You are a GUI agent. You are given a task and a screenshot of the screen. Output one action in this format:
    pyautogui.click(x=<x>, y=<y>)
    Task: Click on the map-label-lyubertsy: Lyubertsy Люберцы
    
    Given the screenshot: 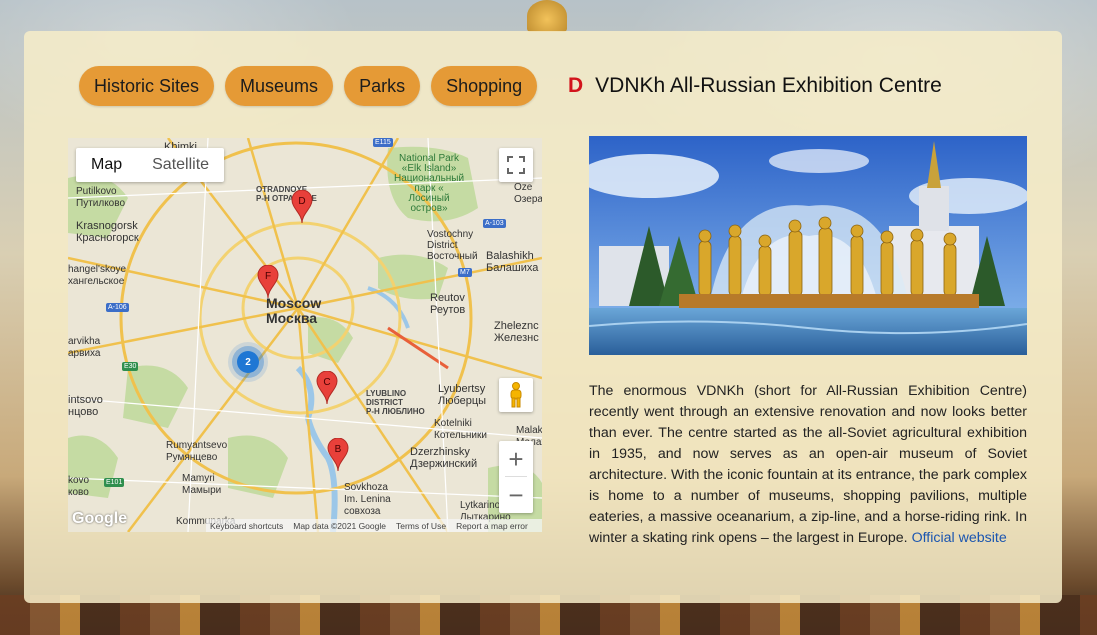 What is the action you would take?
    pyautogui.click(x=462, y=395)
    